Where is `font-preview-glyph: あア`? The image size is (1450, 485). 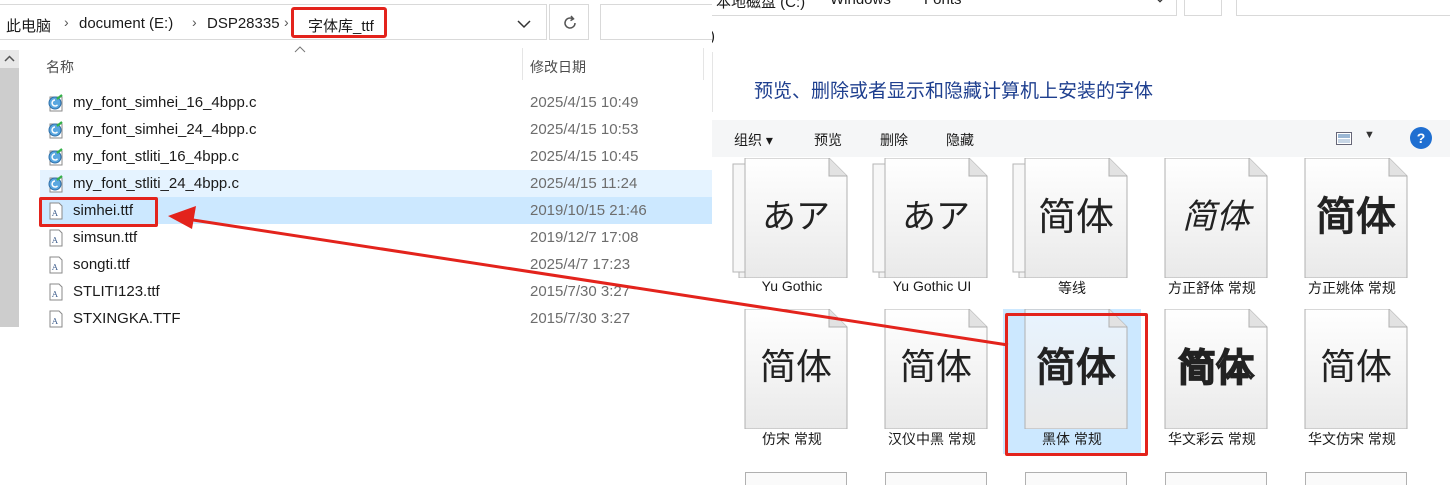 font-preview-glyph: あア is located at coordinates (936, 217).